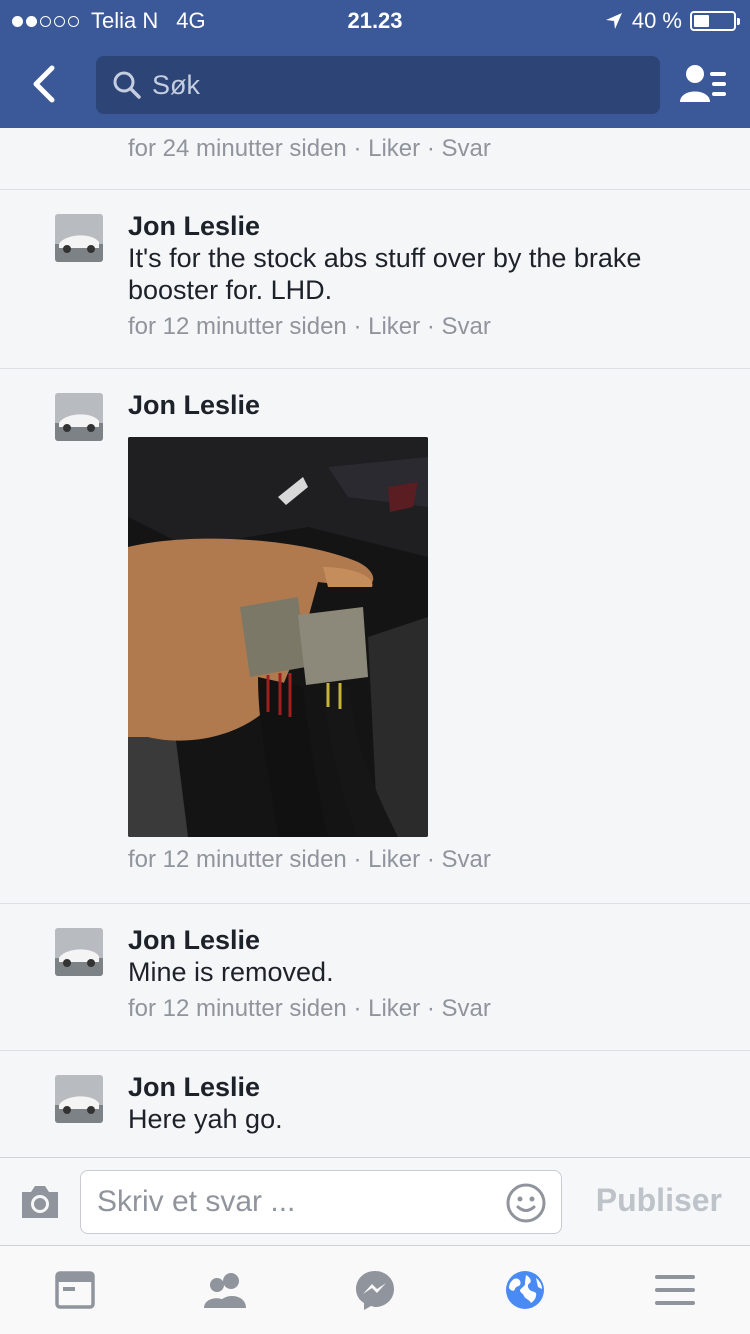 Image resolution: width=750 pixels, height=1334 pixels. Describe the element at coordinates (715, 21) in the screenshot. I see `battery-icon` at that location.